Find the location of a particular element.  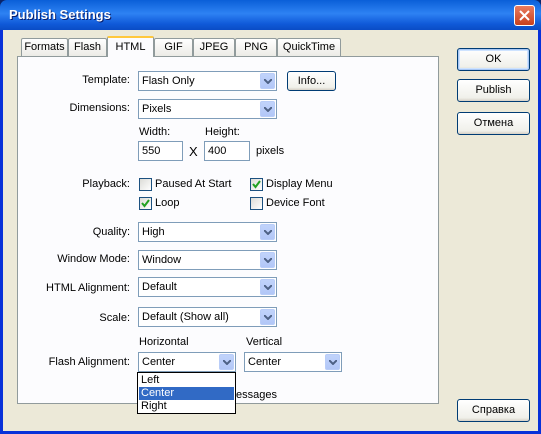

display-menu-checkbox is located at coordinates (256, 184).